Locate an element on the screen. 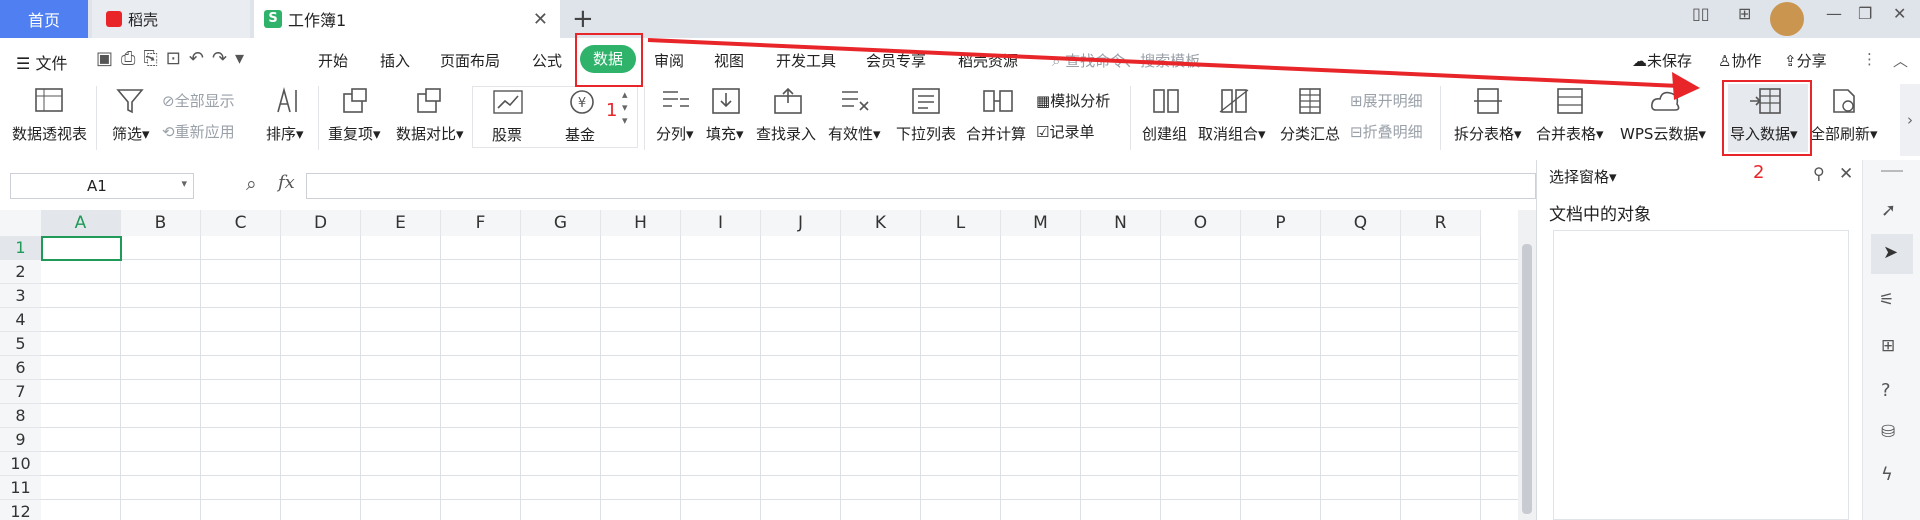 The width and height of the screenshot is (1920, 520). annotation-arrow is located at coordinates (1173, 69).